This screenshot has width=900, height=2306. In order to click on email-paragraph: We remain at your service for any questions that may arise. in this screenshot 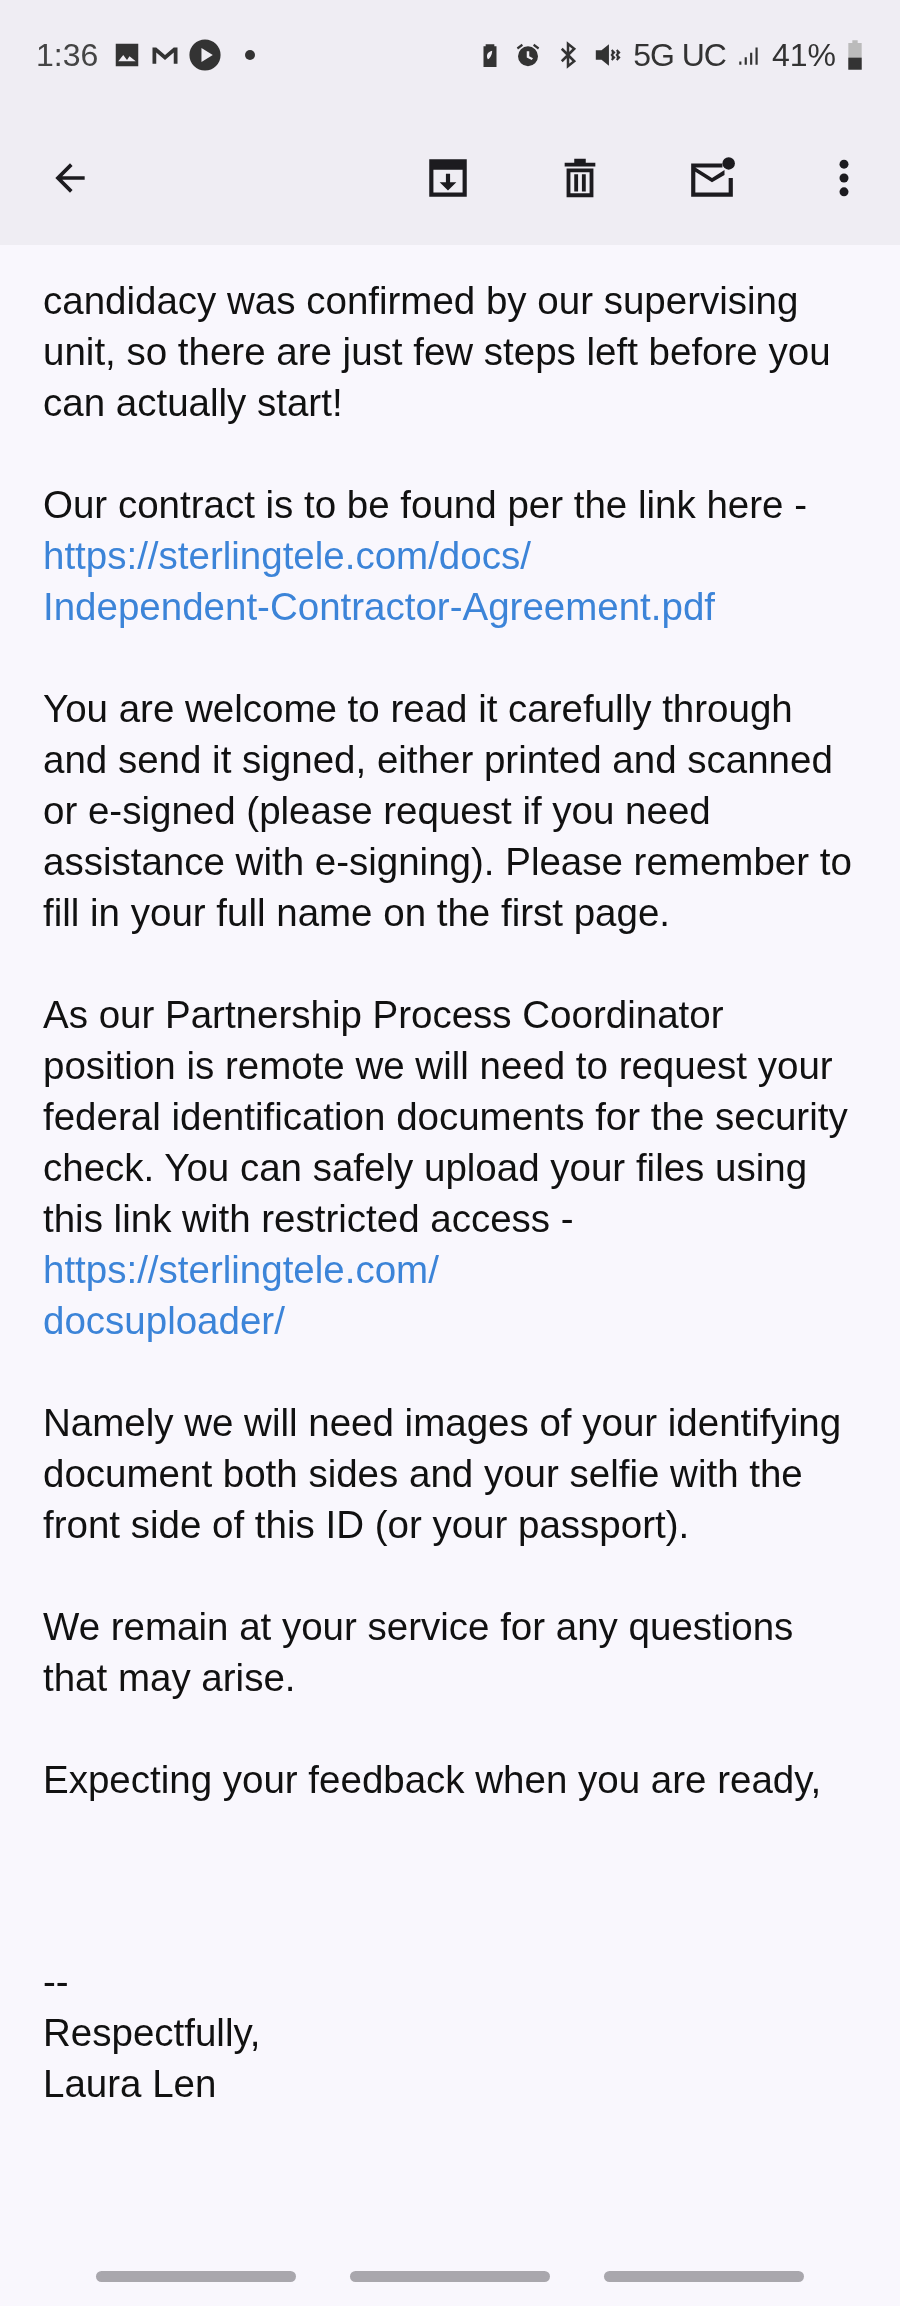, I will do `click(419, 1652)`.